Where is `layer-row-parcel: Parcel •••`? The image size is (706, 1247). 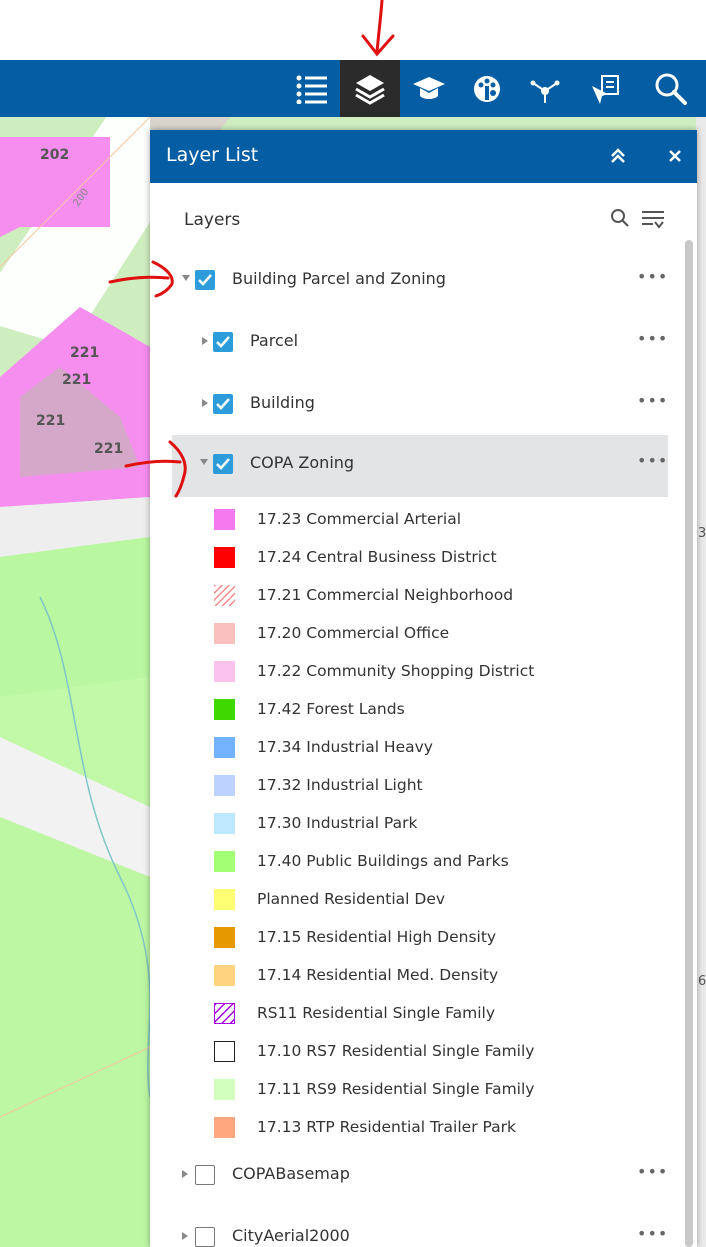 layer-row-parcel: Parcel ••• is located at coordinates (415, 344).